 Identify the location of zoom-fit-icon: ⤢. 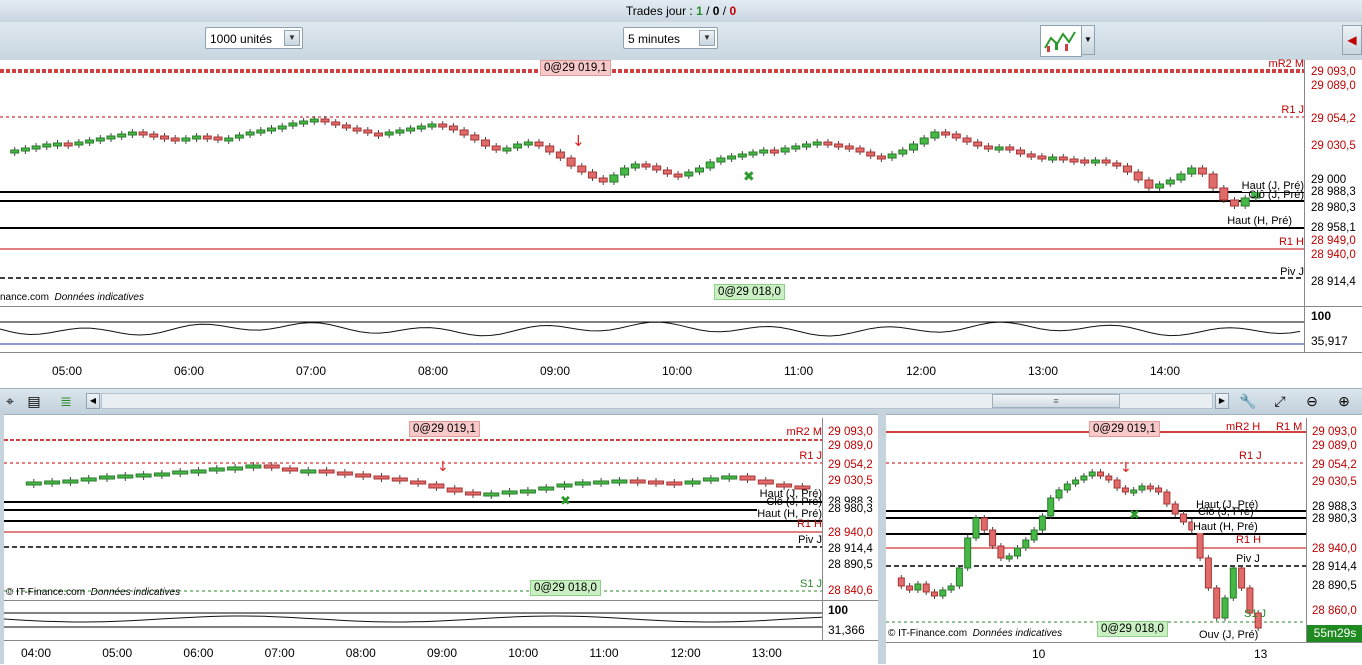
(1280, 401).